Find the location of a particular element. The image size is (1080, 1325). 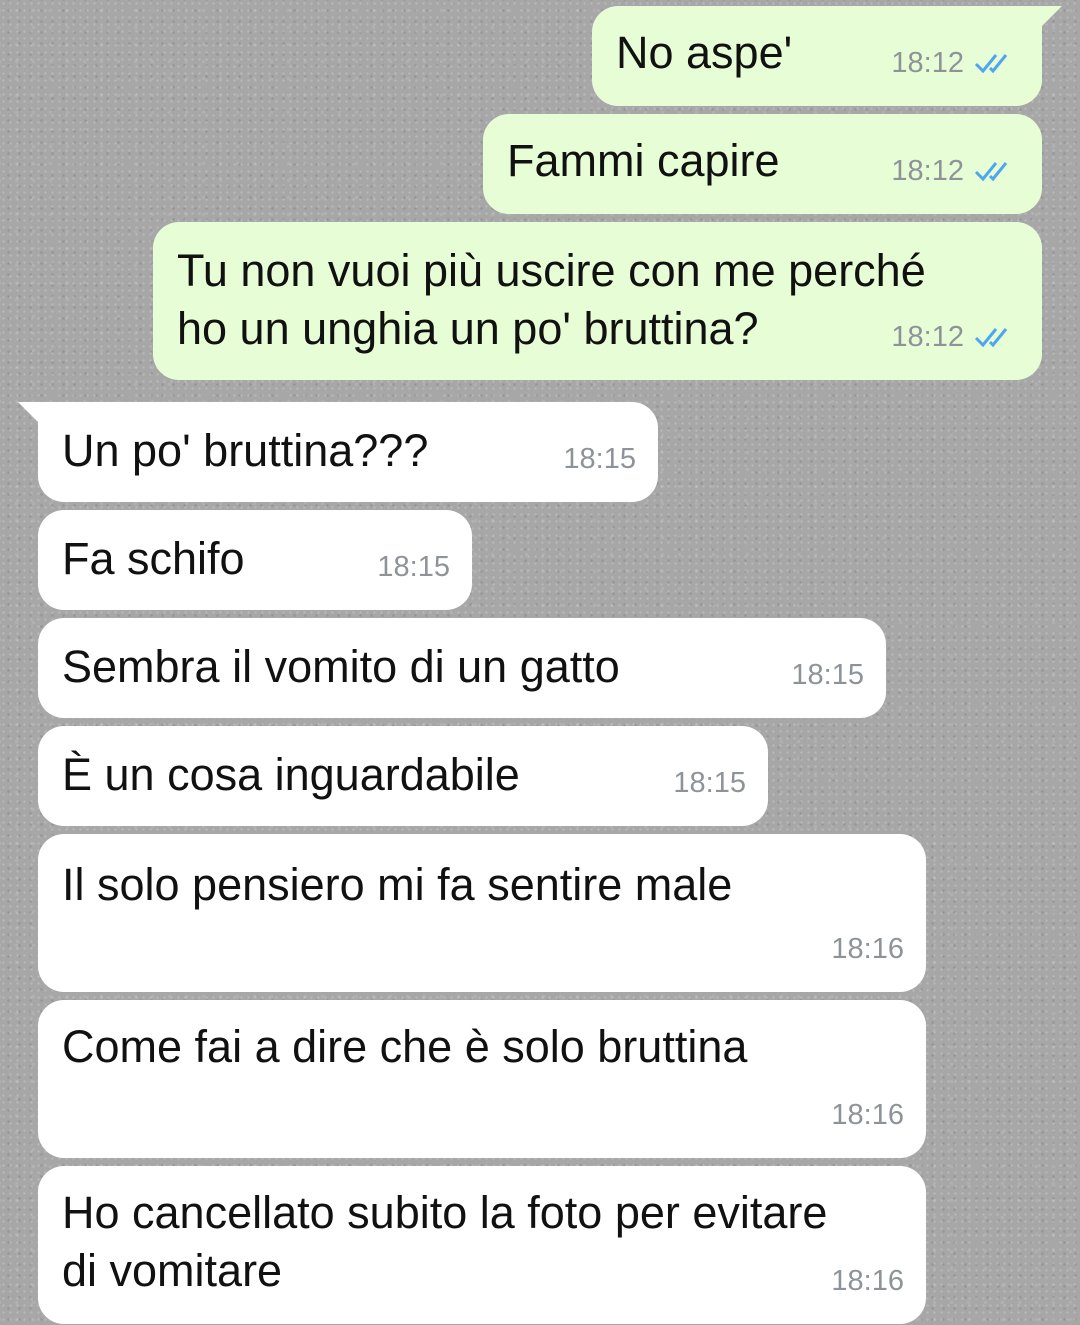

message-bubble-outgoing: No aspe' 18:12 is located at coordinates (827, 56).